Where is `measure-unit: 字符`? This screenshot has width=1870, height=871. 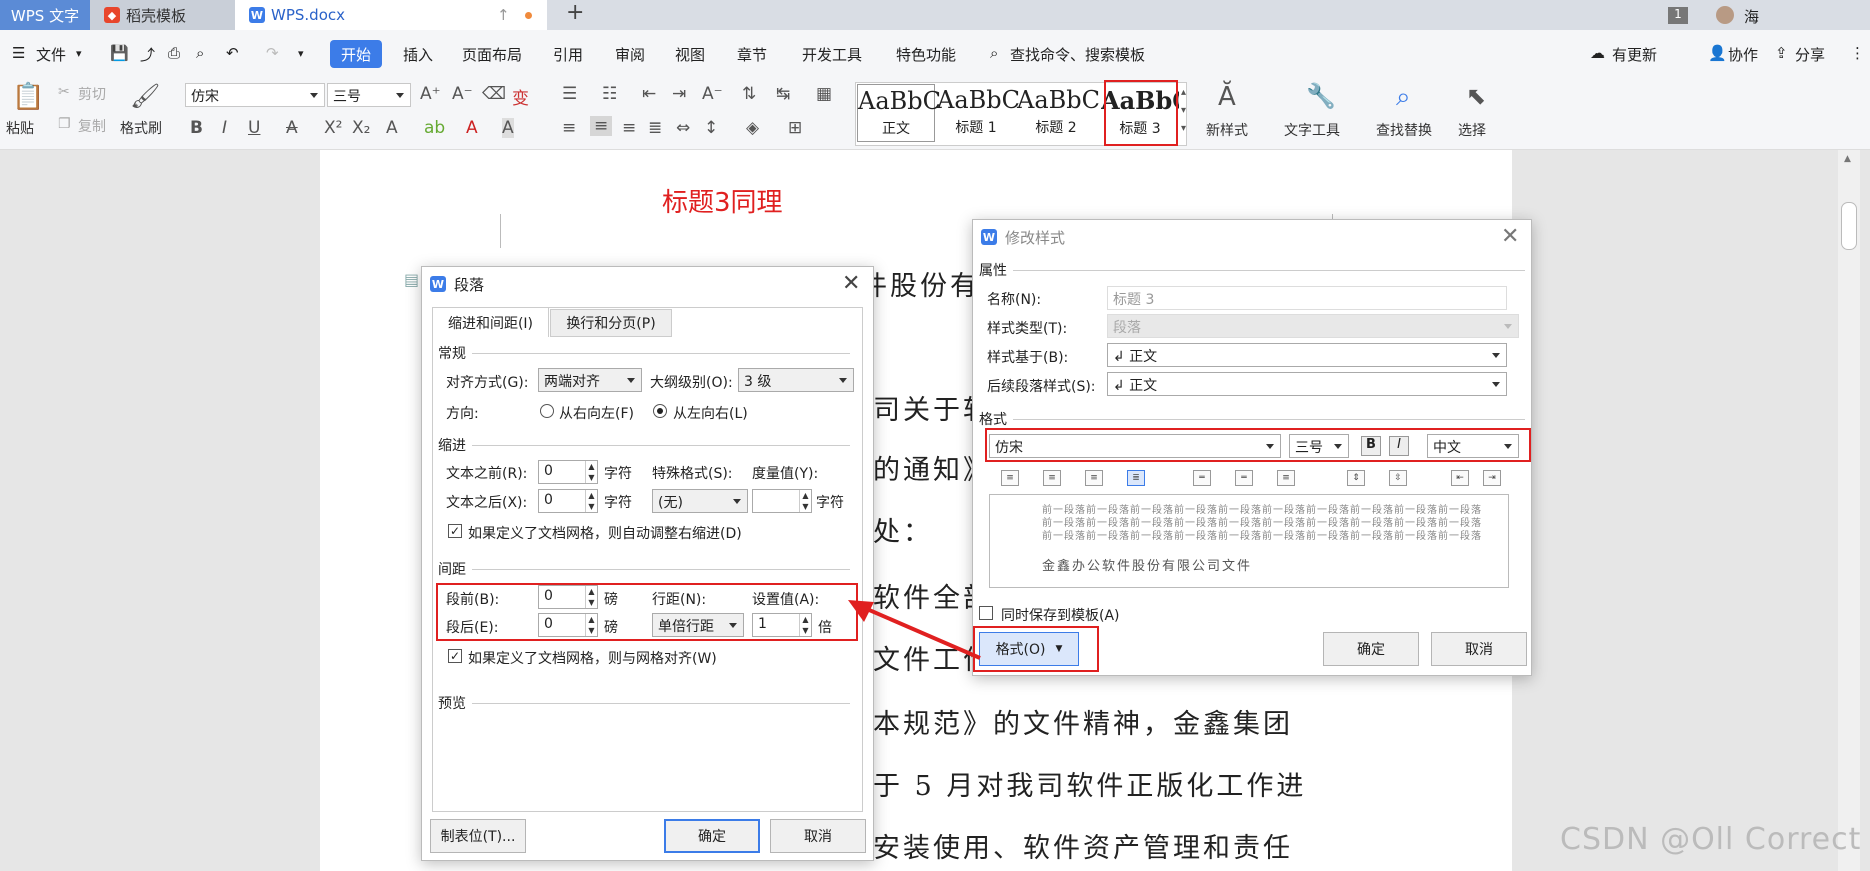 measure-unit: 字符 is located at coordinates (830, 502).